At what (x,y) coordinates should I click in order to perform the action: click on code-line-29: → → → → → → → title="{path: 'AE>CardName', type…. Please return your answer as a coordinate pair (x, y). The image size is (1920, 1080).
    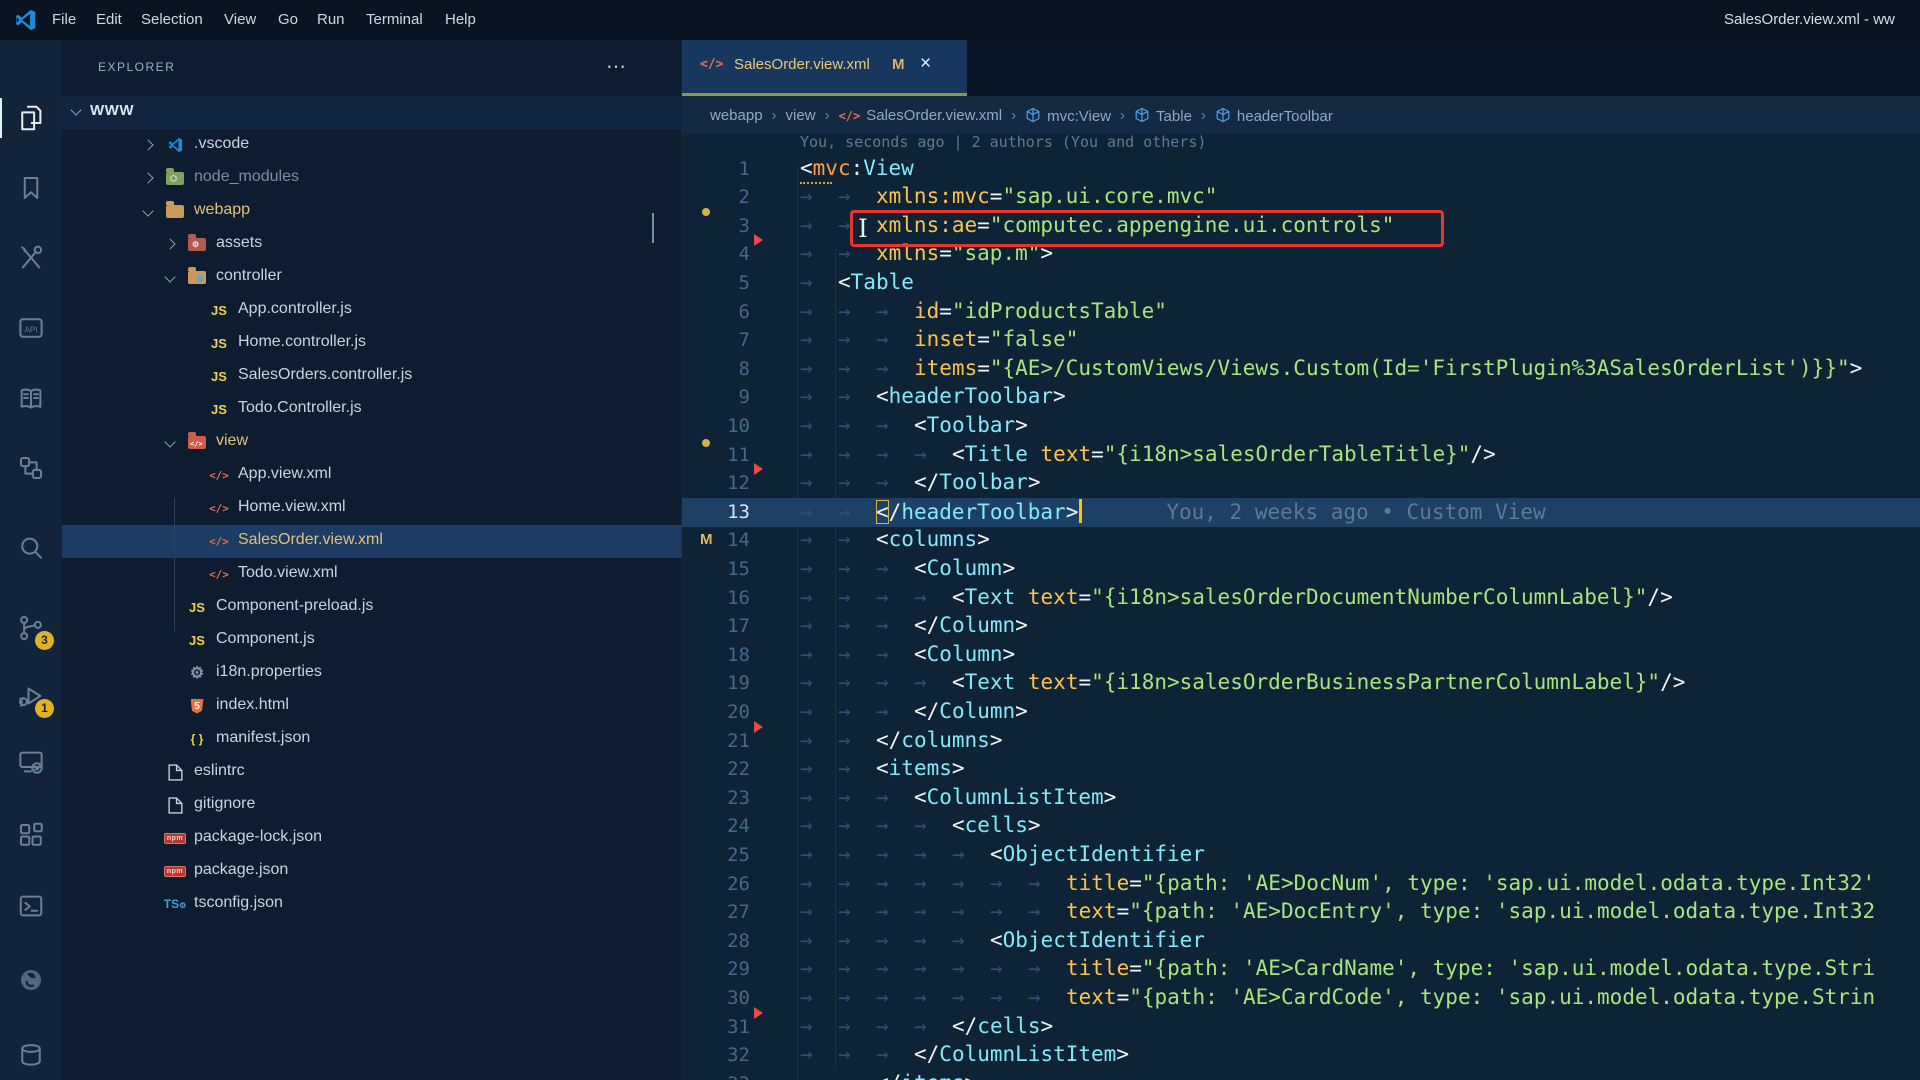
    Looking at the image, I should click on (1337, 968).